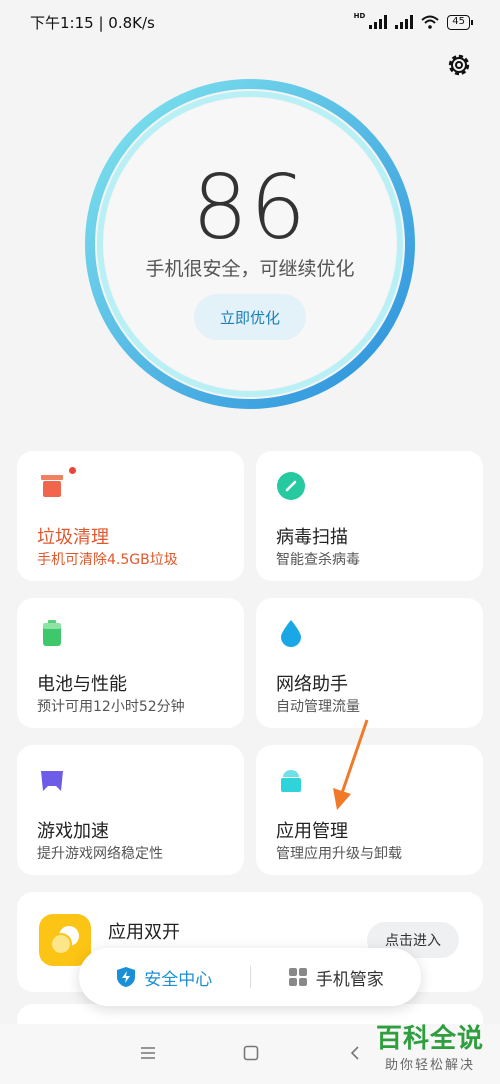  I want to click on card-title: 电池与性能, so click(82, 684).